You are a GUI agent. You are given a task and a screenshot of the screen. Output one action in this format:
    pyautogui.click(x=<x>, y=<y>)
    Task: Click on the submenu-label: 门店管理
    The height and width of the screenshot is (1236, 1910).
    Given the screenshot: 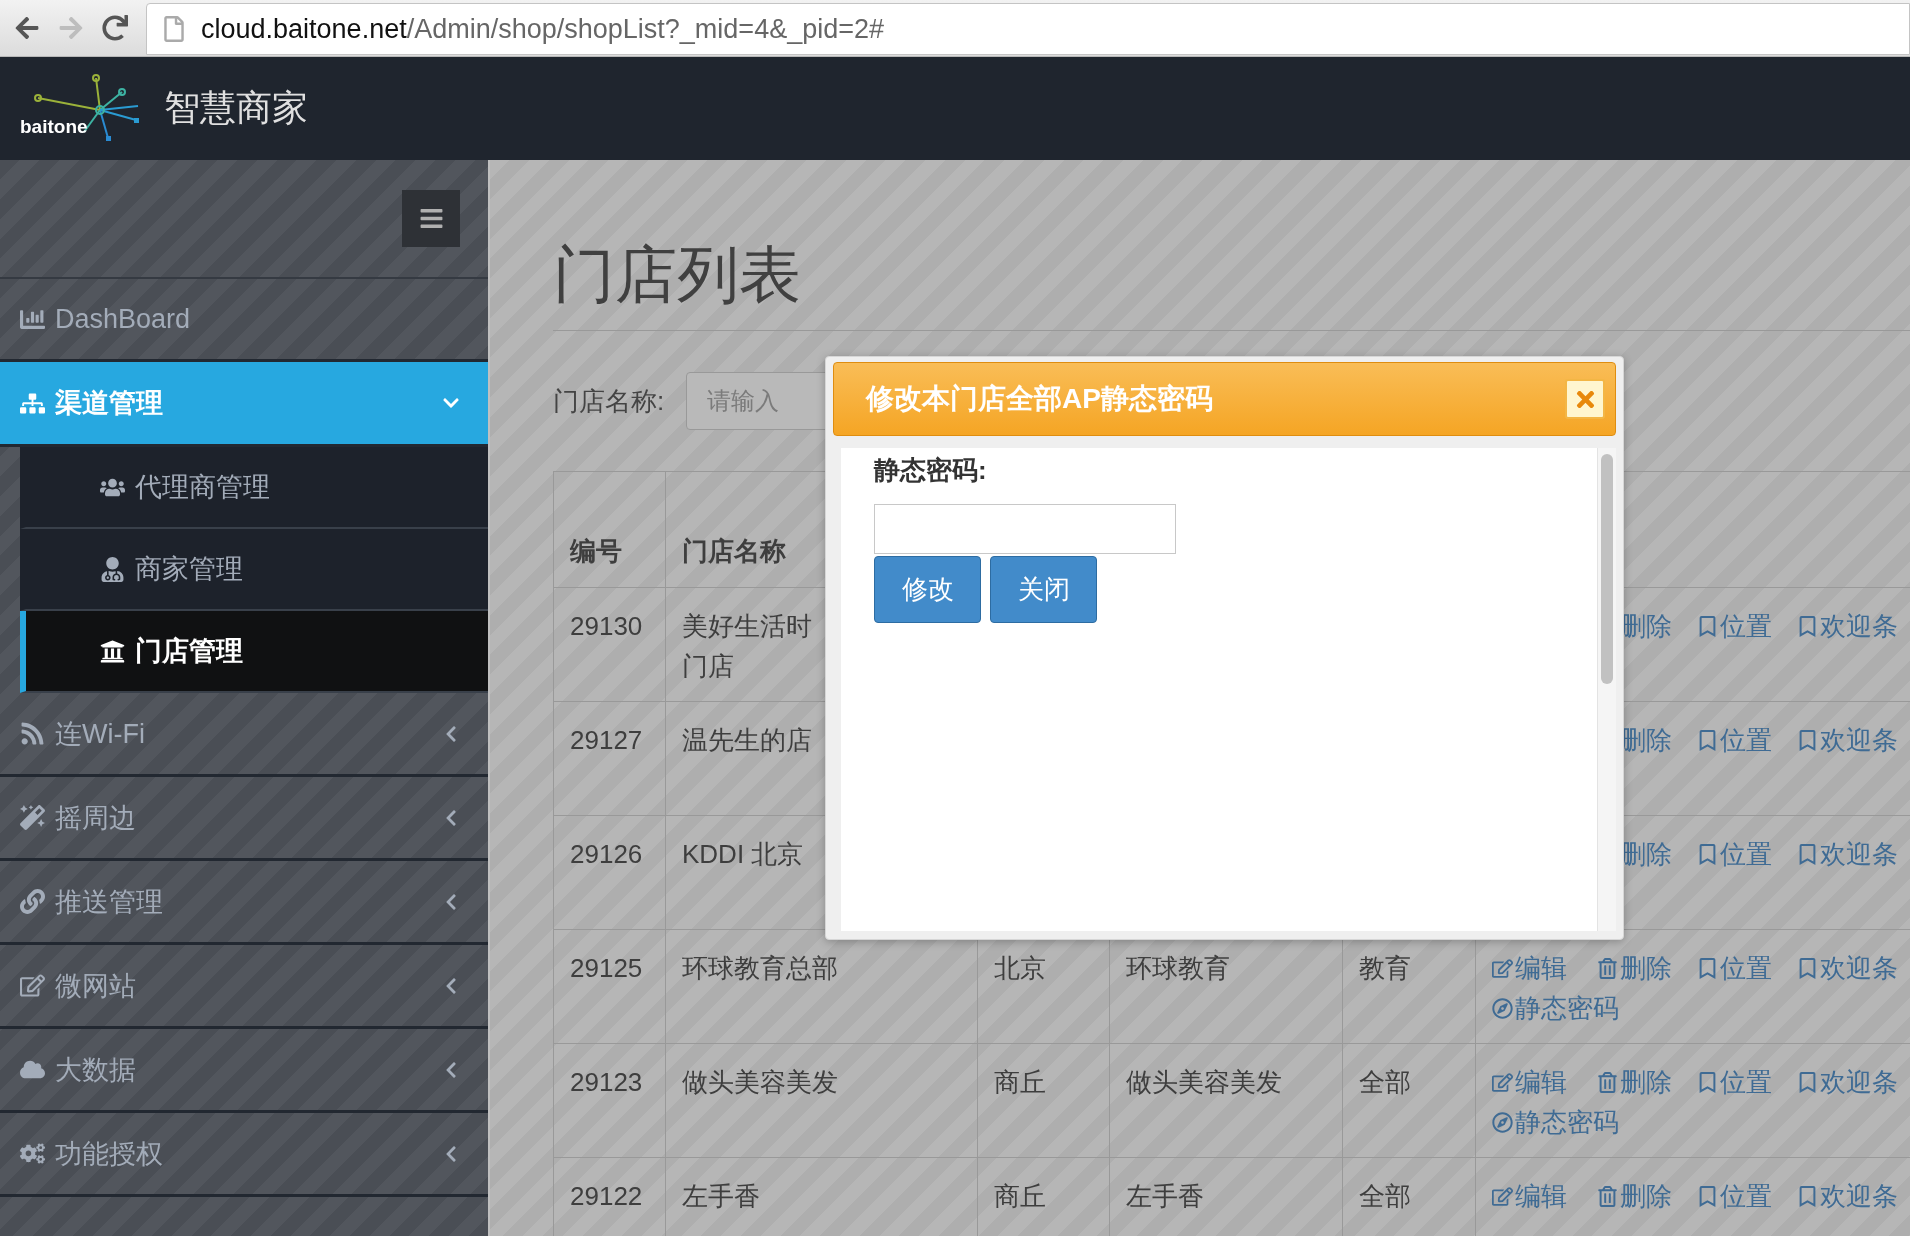 What is the action you would take?
    pyautogui.click(x=189, y=651)
    